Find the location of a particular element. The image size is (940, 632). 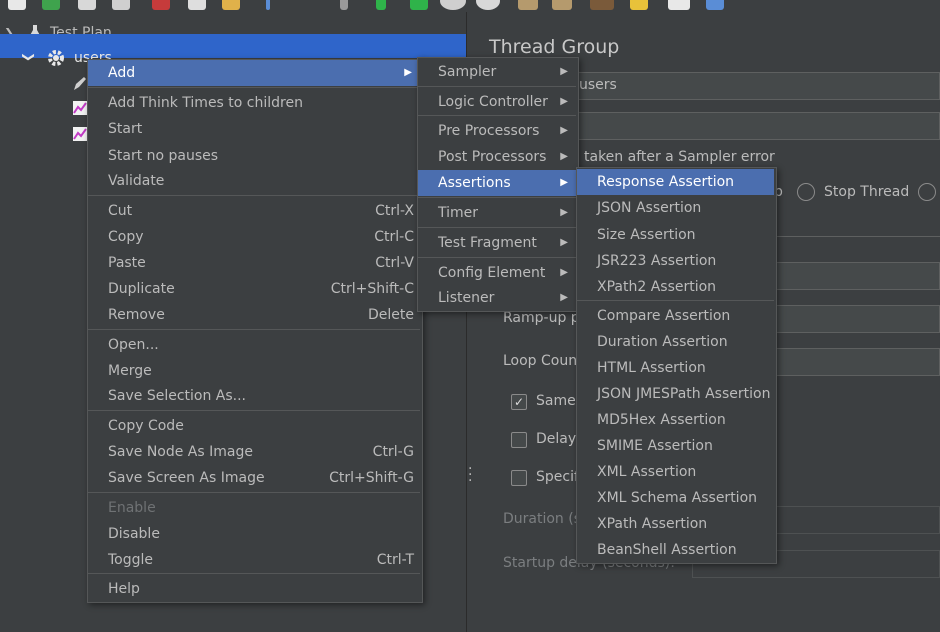

assertion-item-smime-assertion: SMIME Assertion is located at coordinates (675, 446).